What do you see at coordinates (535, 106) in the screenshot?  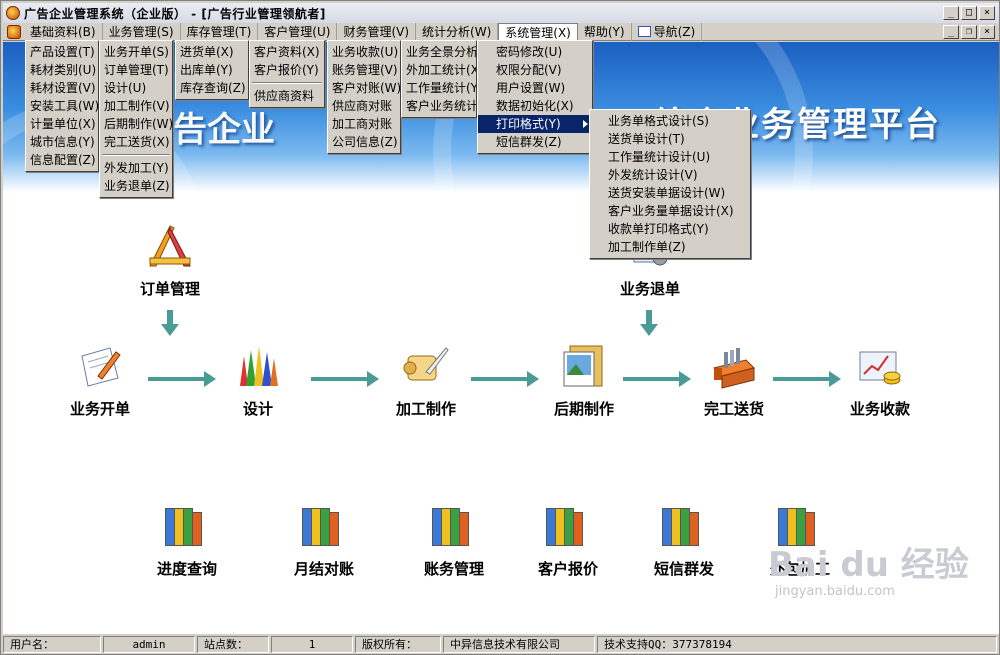 I see `menu-item: 数据初始化(X)` at bounding box center [535, 106].